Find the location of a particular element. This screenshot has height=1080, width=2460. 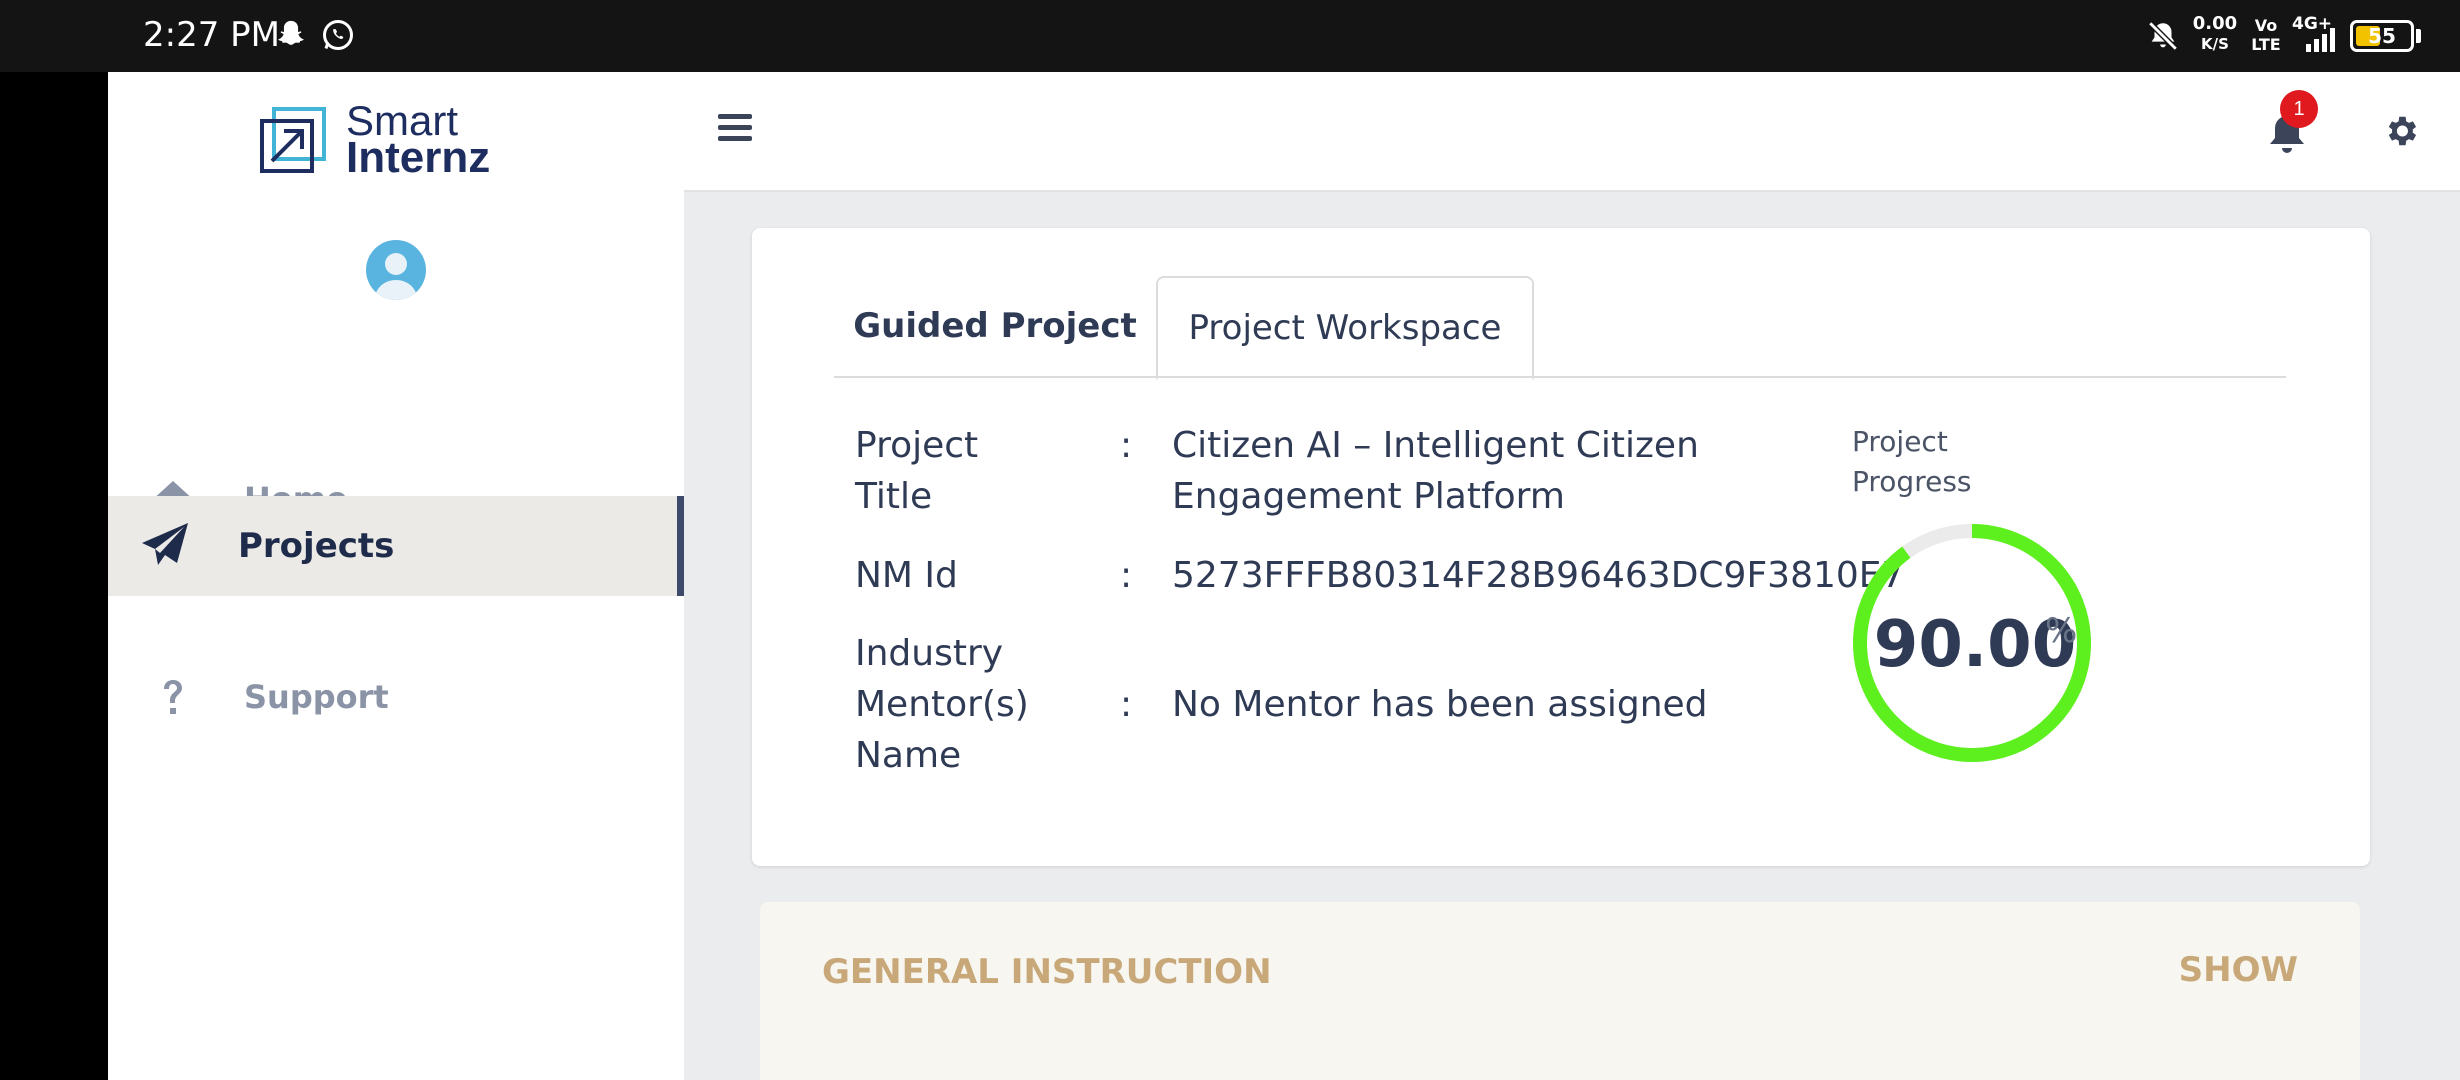

mentor-label: Industry Mentor(s) Name is located at coordinates (942, 704).